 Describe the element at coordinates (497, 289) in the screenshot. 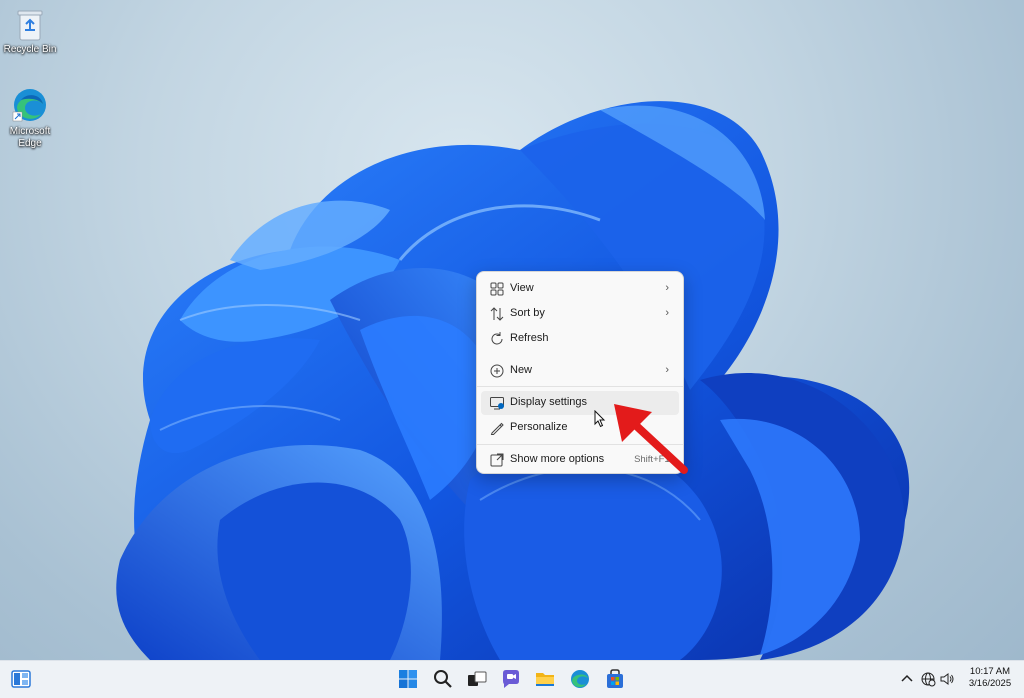

I see `view-grid-icon` at that location.